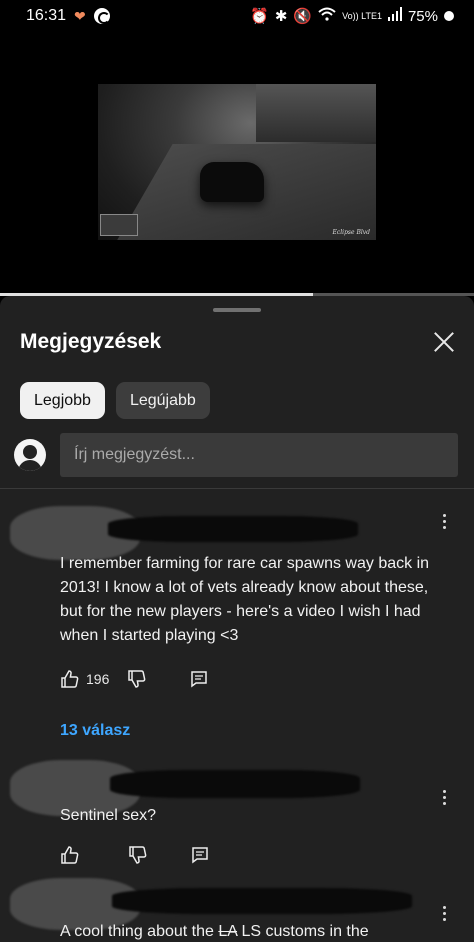 The image size is (474, 942). I want to click on video-minimap, so click(119, 225).